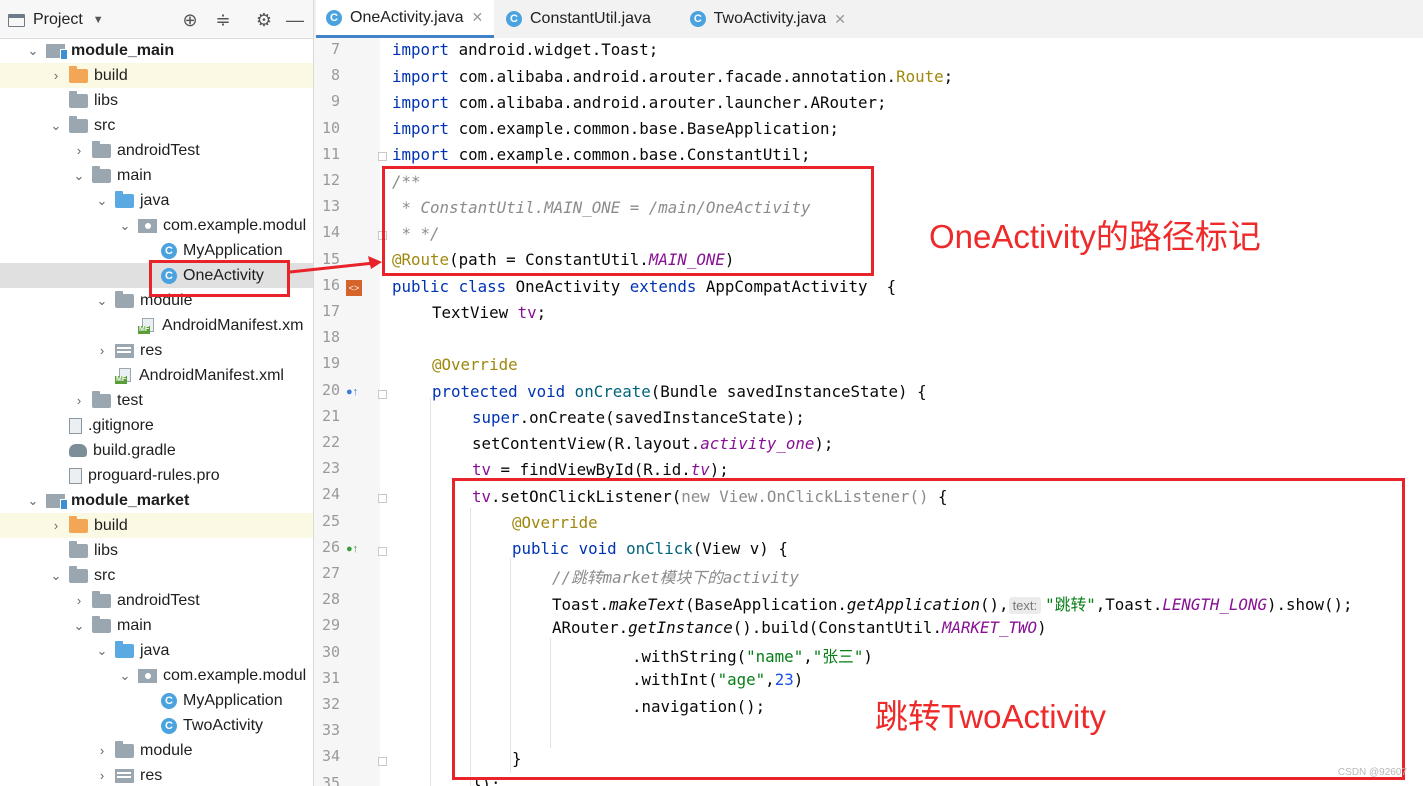  What do you see at coordinates (107, 400) in the screenshot?
I see `tree-node: › test` at bounding box center [107, 400].